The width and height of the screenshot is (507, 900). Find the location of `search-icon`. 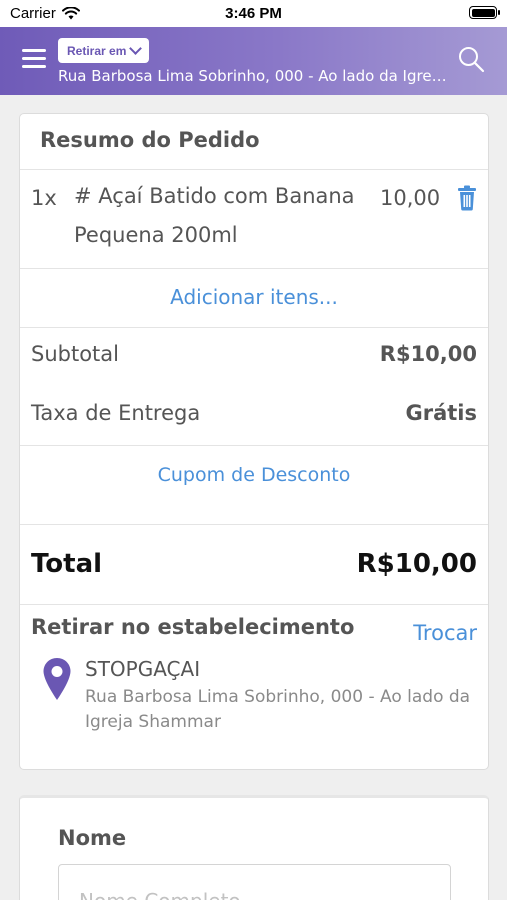

search-icon is located at coordinates (471, 59).